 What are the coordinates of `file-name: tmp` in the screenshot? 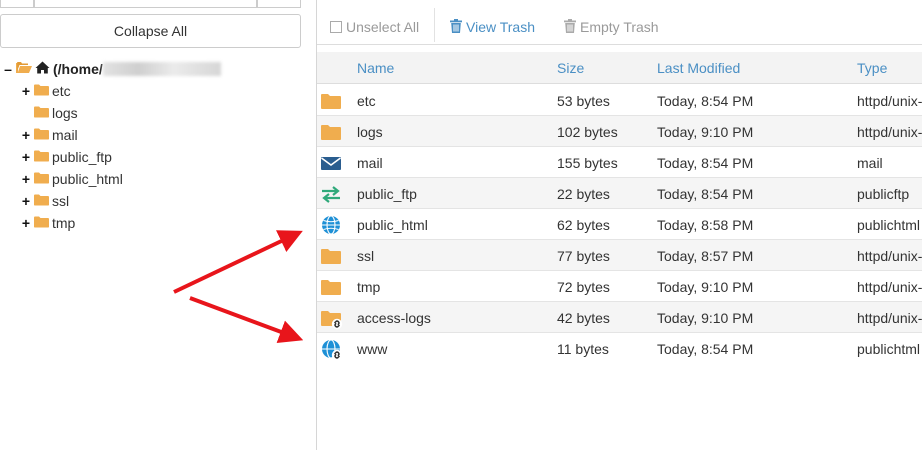 It's located at (369, 287).